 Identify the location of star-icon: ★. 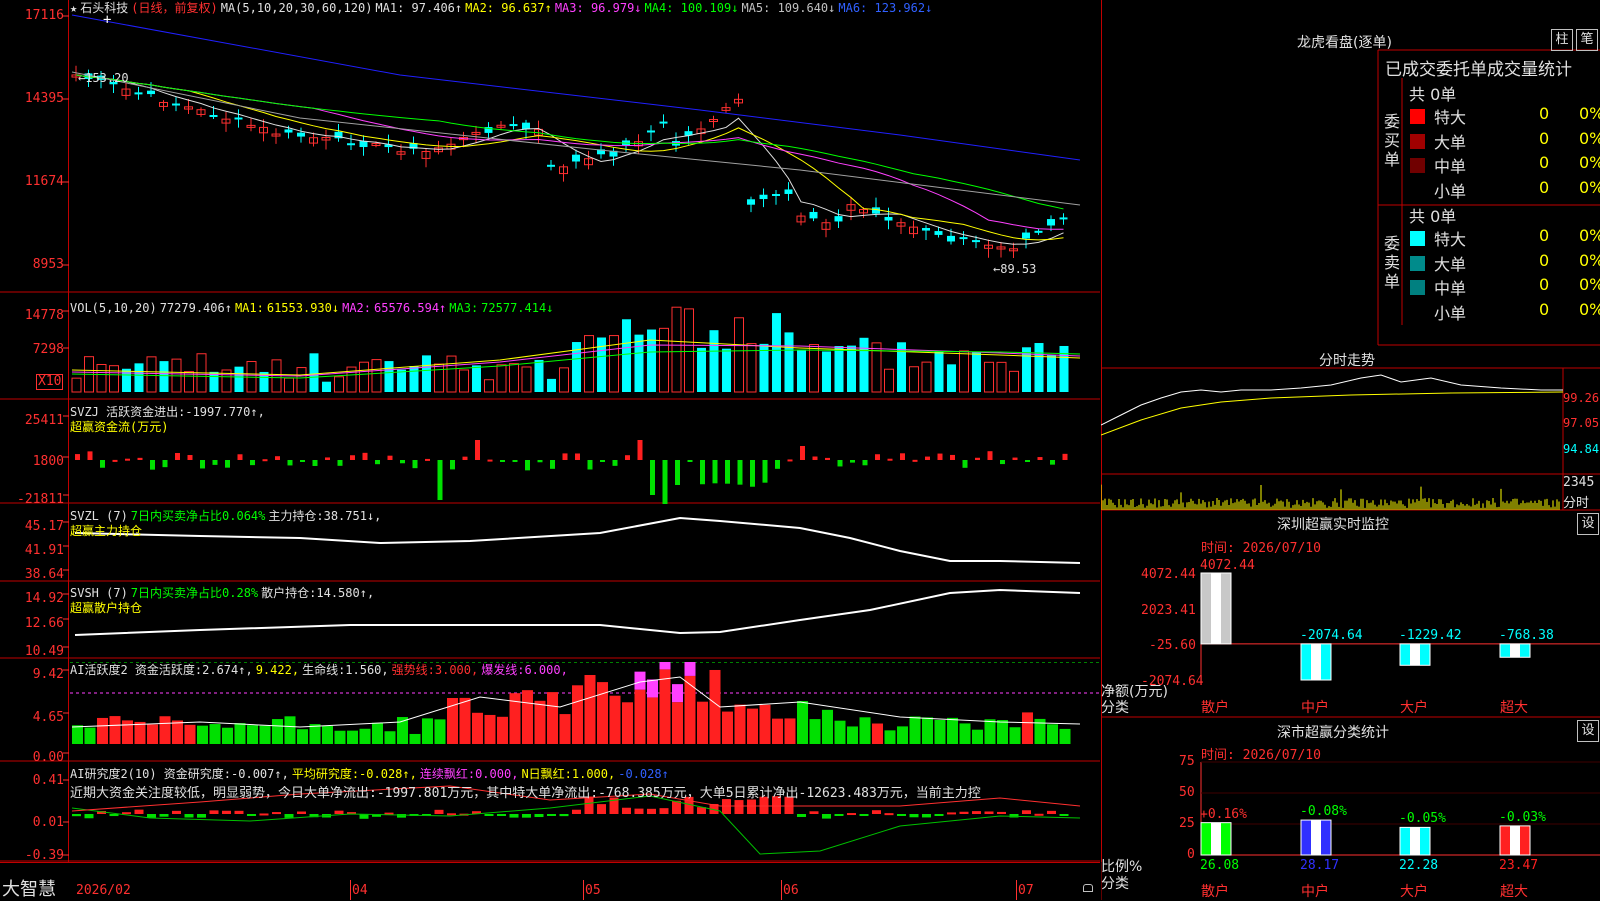
(73, 8).